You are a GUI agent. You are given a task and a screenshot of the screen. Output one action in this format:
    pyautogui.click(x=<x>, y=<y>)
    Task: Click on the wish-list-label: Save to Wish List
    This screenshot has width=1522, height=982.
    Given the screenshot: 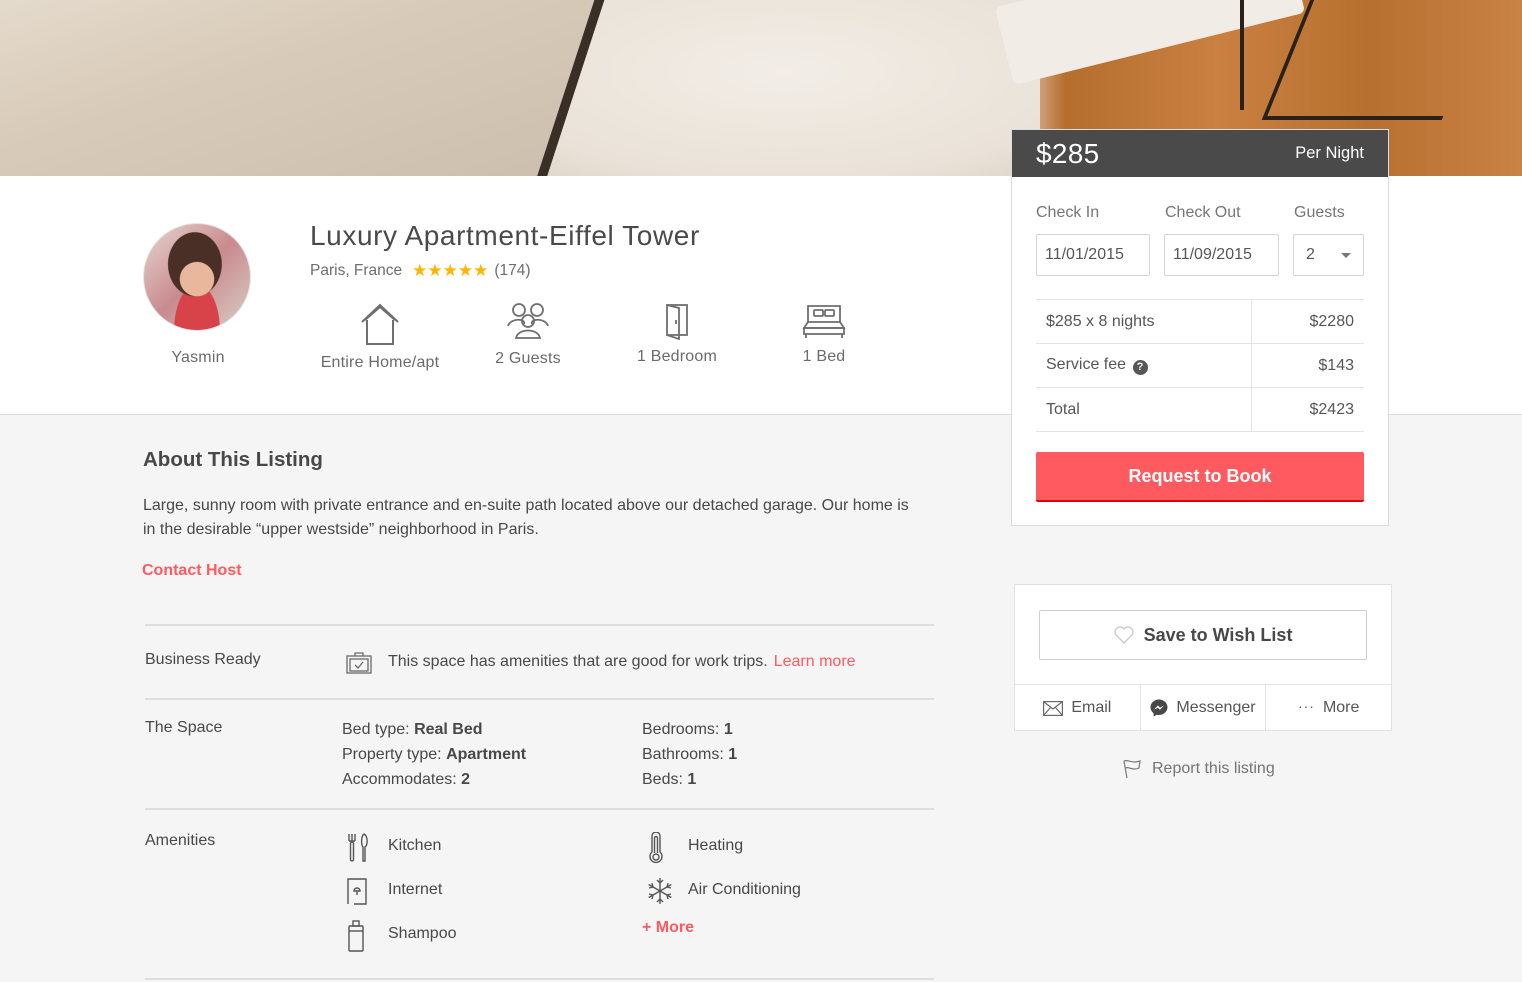 What is the action you would take?
    pyautogui.click(x=1218, y=634)
    